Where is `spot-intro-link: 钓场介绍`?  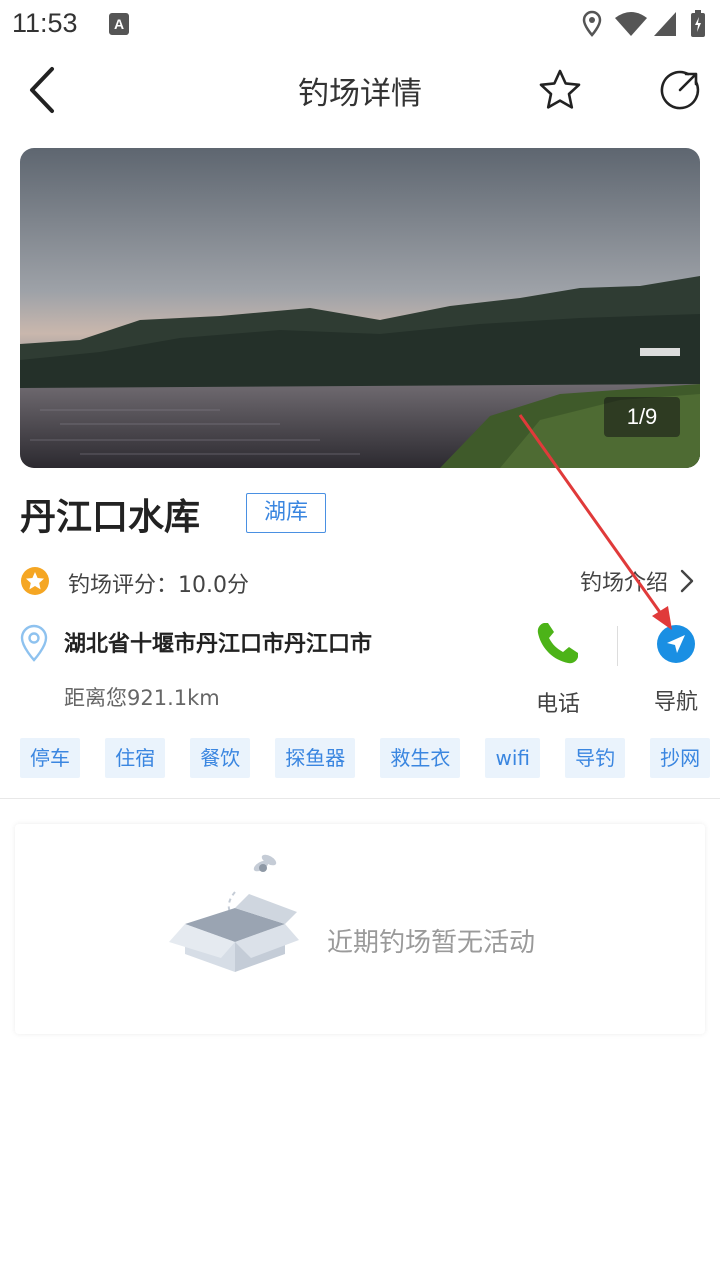 spot-intro-link: 钓场介绍 is located at coordinates (637, 581).